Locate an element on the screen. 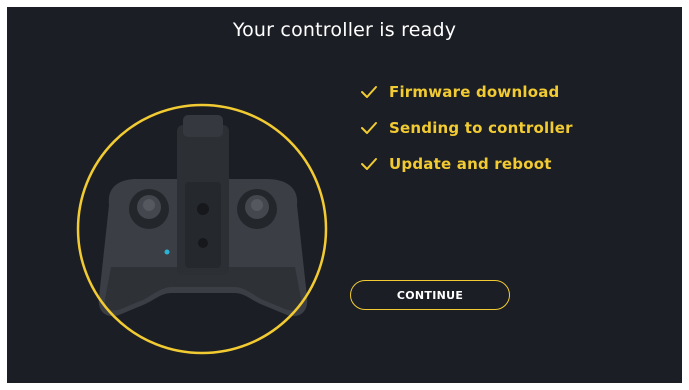 This screenshot has height=390, width=689. checklist-item-sending-to-controller: Sending to controller is located at coordinates (466, 128).